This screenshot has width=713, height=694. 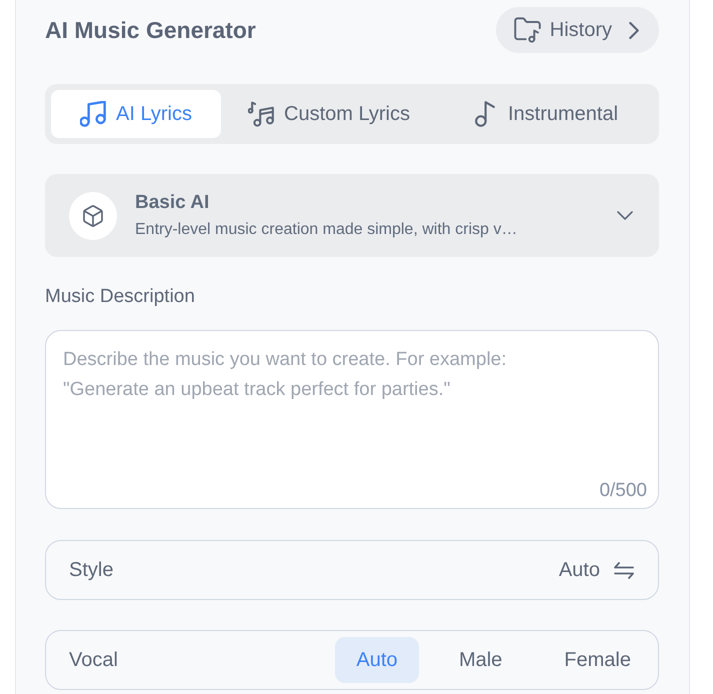 What do you see at coordinates (329, 114) in the screenshot?
I see `mode-tab: Custom Lyrics` at bounding box center [329, 114].